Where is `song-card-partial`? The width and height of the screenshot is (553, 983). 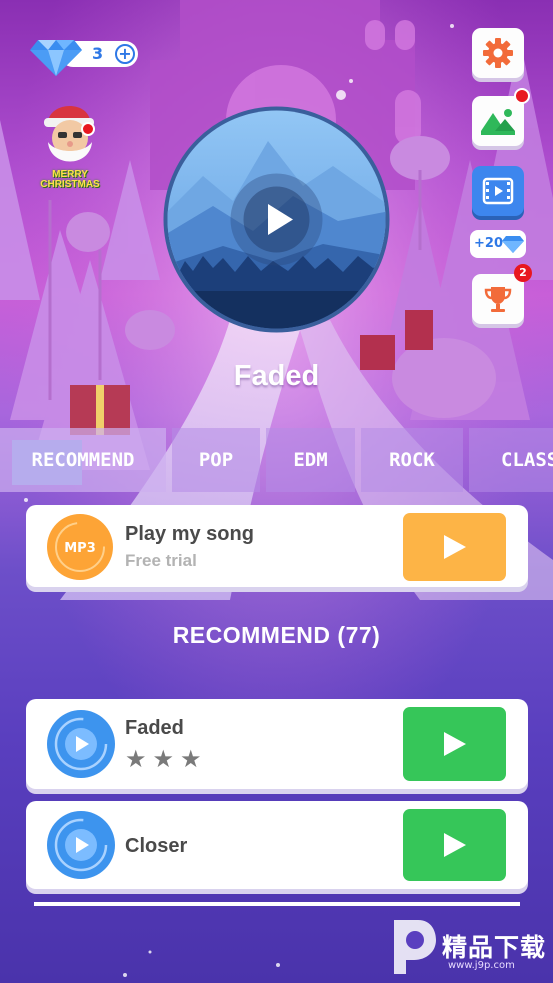 song-card-partial is located at coordinates (277, 904).